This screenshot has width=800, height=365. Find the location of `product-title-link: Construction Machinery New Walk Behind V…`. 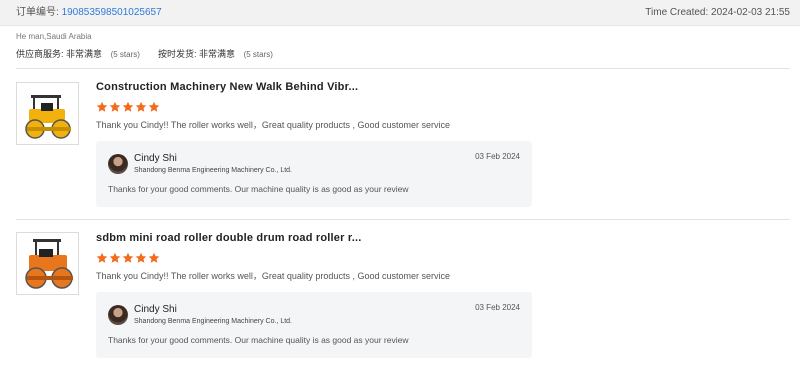

product-title-link: Construction Machinery New Walk Behind V… is located at coordinates (227, 87).